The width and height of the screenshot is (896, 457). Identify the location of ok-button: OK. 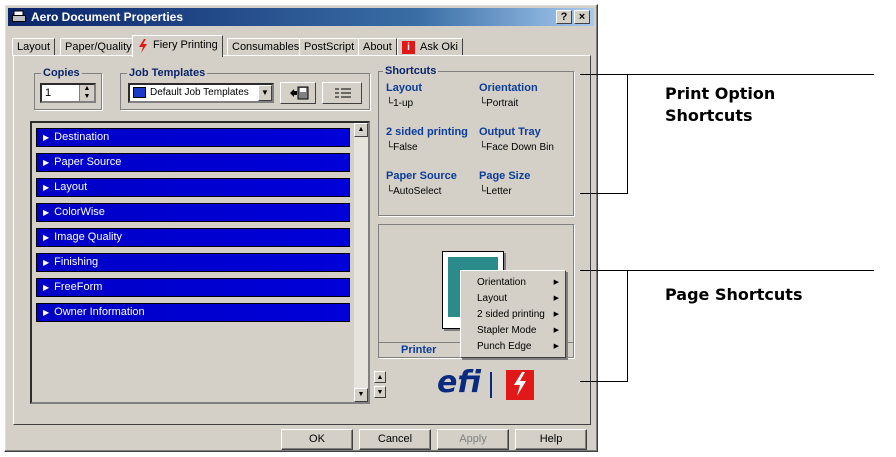
(317, 439).